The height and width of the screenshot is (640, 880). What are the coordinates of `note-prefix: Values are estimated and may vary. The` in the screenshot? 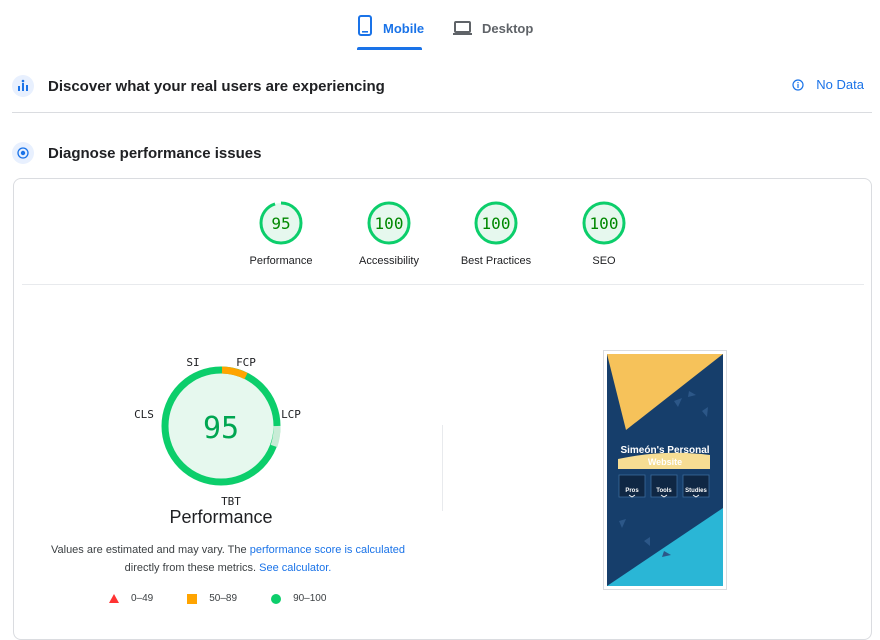 It's located at (150, 550).